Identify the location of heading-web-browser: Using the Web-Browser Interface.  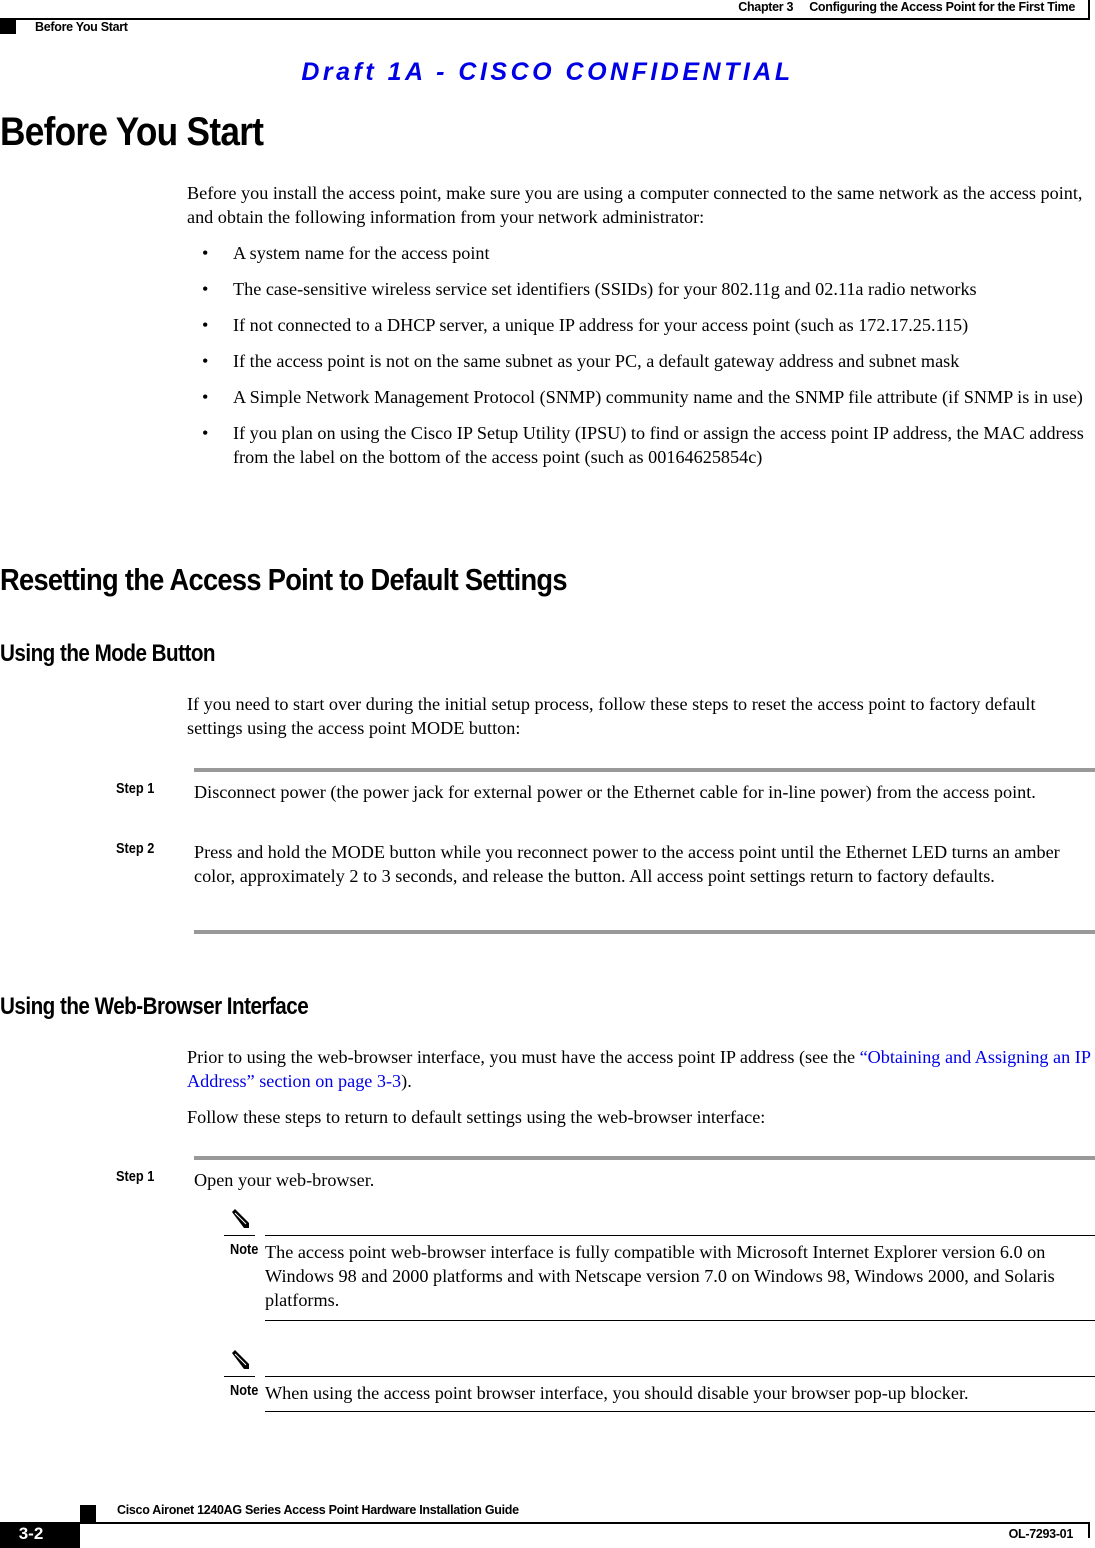
(154, 1006).